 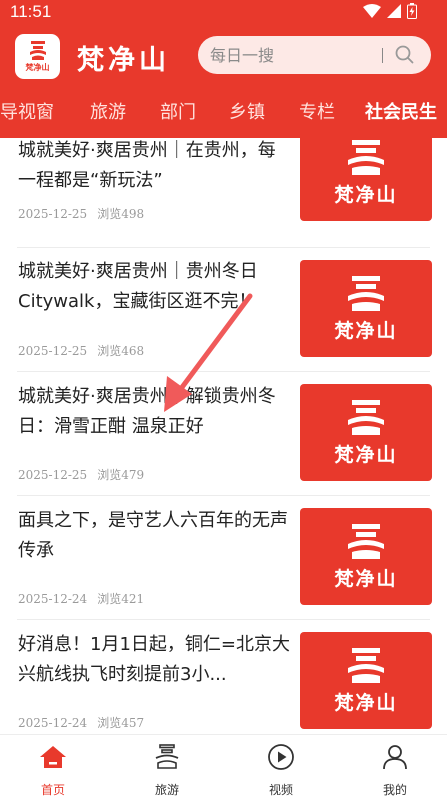 What do you see at coordinates (52, 790) in the screenshot?
I see `nav-label: 首页` at bounding box center [52, 790].